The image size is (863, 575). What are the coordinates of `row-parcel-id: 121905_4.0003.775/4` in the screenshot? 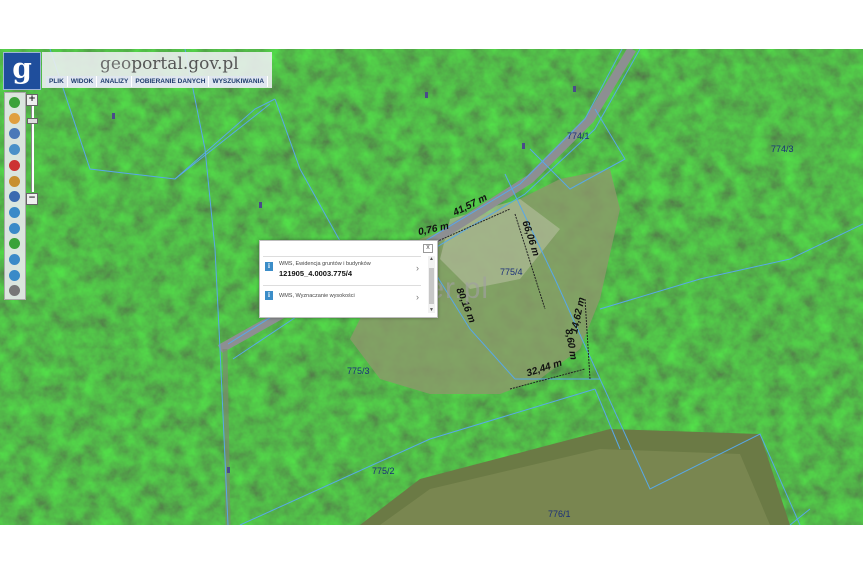 It's located at (315, 273).